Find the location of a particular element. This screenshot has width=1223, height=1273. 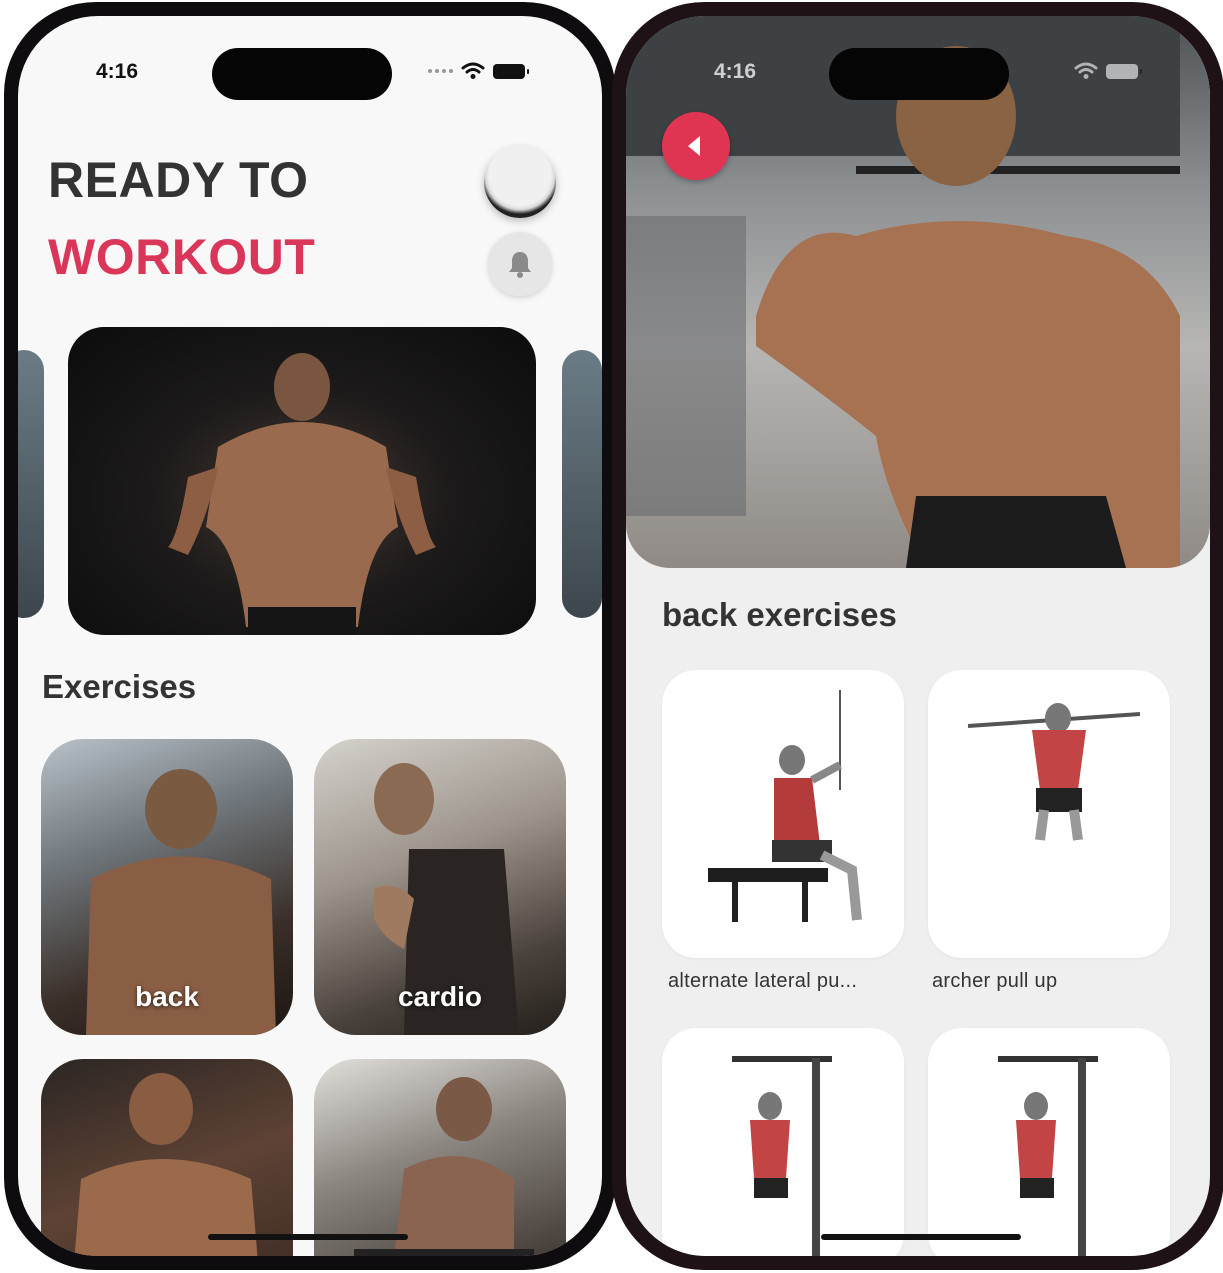

category-card-cardio: cardio is located at coordinates (440, 887).